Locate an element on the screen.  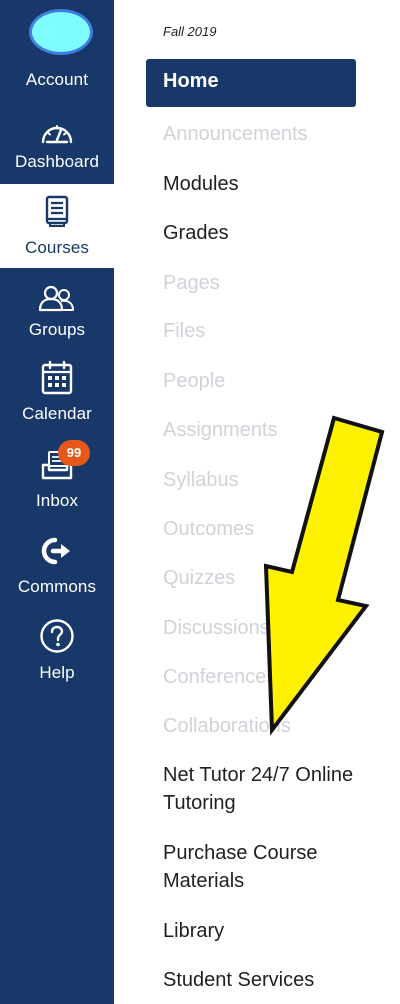
avatar is located at coordinates (61, 32).